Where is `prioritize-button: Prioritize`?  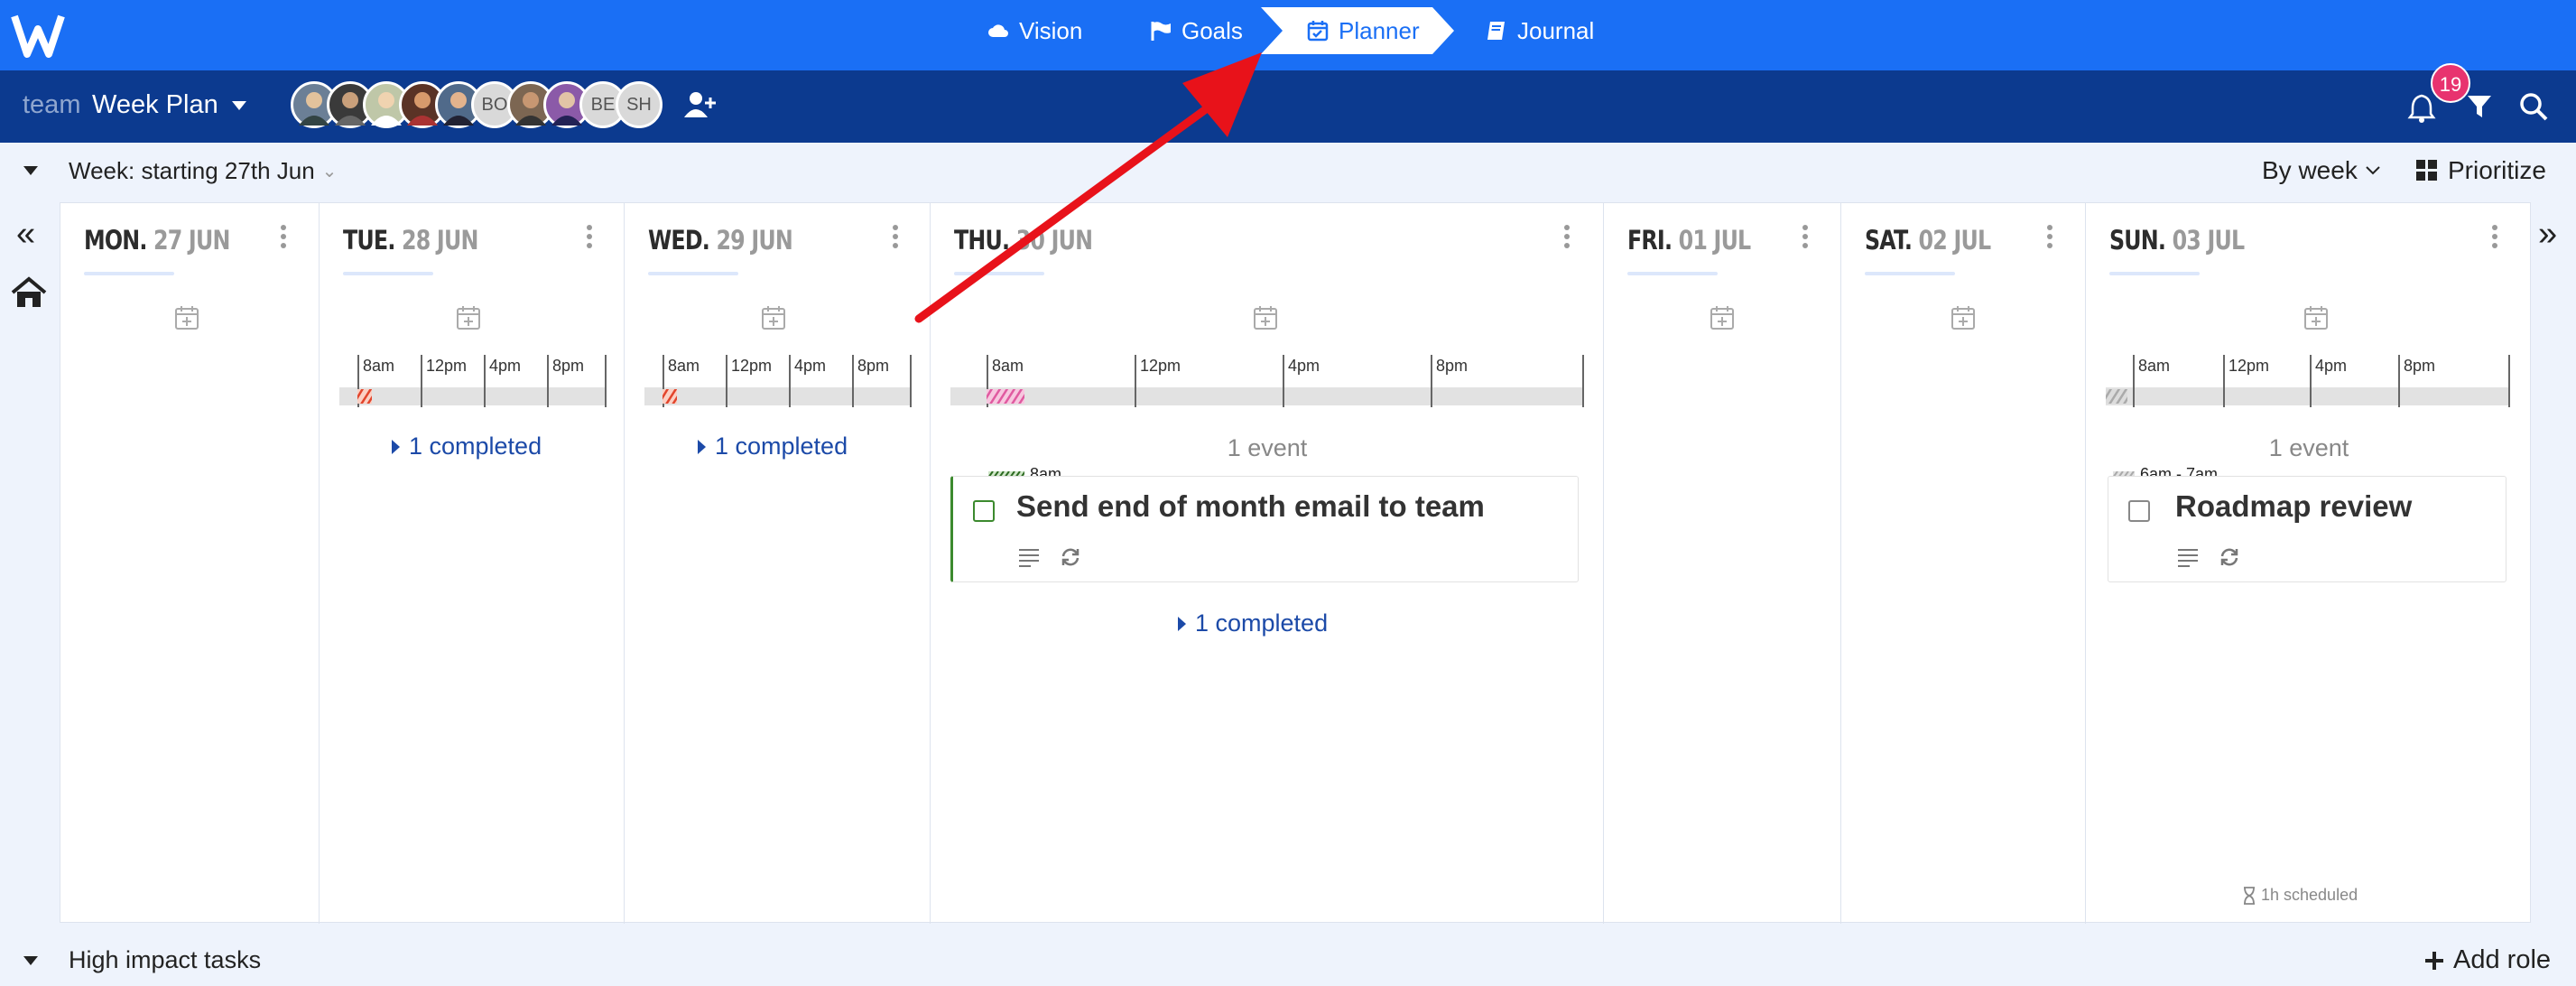
prioritize-button: Prioritize is located at coordinates (2480, 170).